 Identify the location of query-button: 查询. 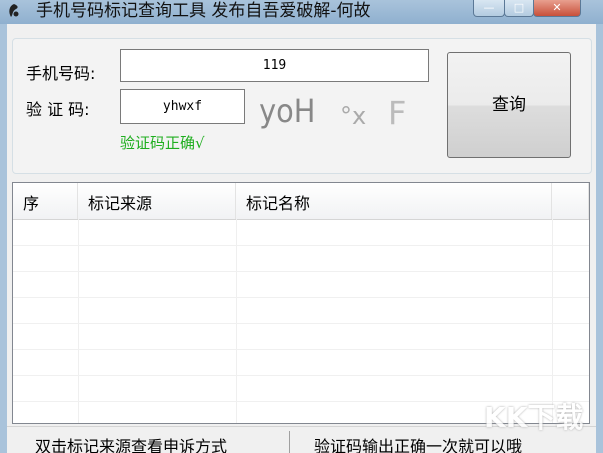
(509, 105).